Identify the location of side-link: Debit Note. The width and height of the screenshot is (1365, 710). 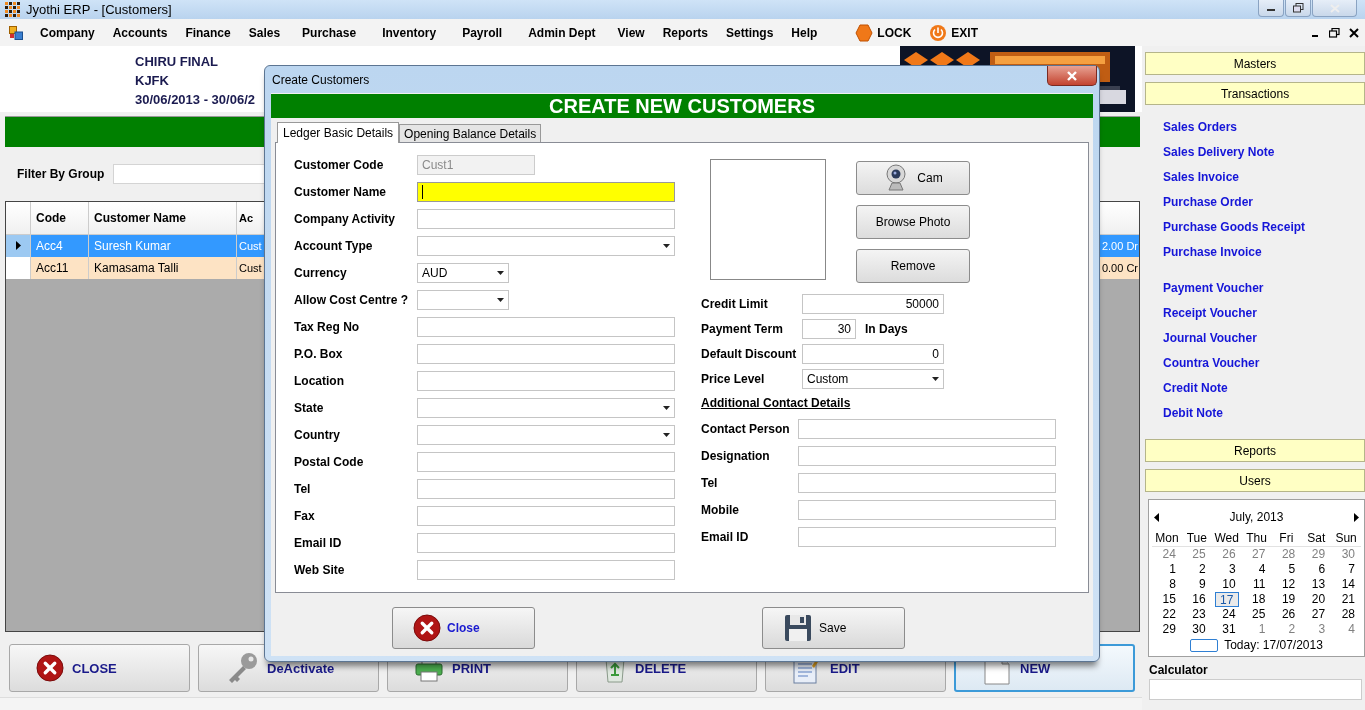
(1264, 412).